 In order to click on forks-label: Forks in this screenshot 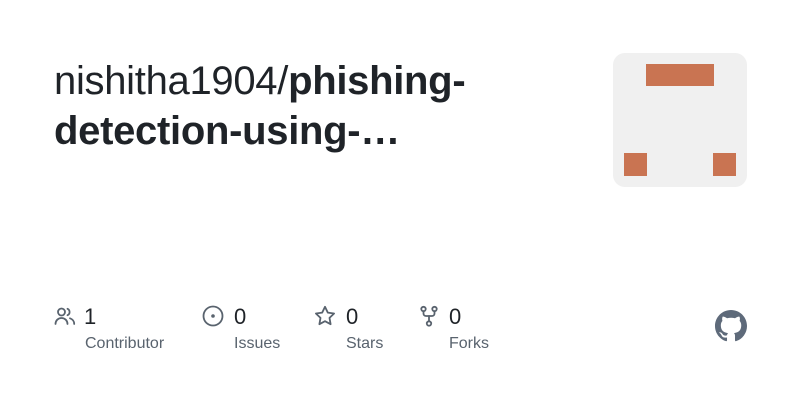, I will do `click(469, 343)`.